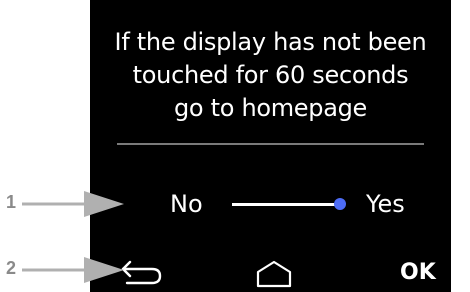 This screenshot has height=292, width=470. What do you see at coordinates (284, 204) in the screenshot?
I see `toggle-track` at bounding box center [284, 204].